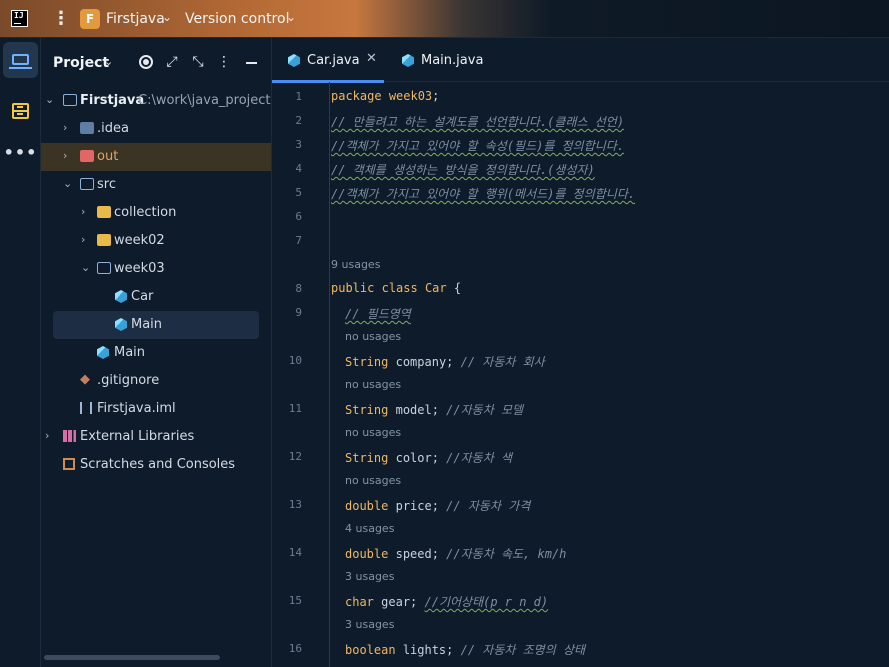  Describe the element at coordinates (440, 60) in the screenshot. I see `tab-main-java: Main.java` at that location.